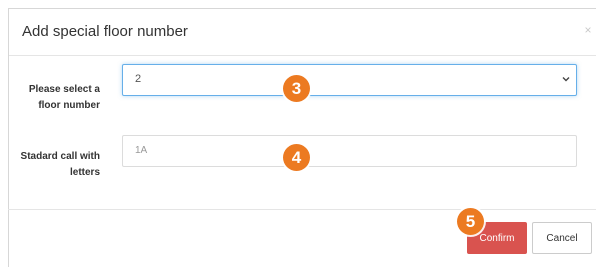  What do you see at coordinates (349, 151) in the screenshot?
I see `standard-call-input: 1A` at bounding box center [349, 151].